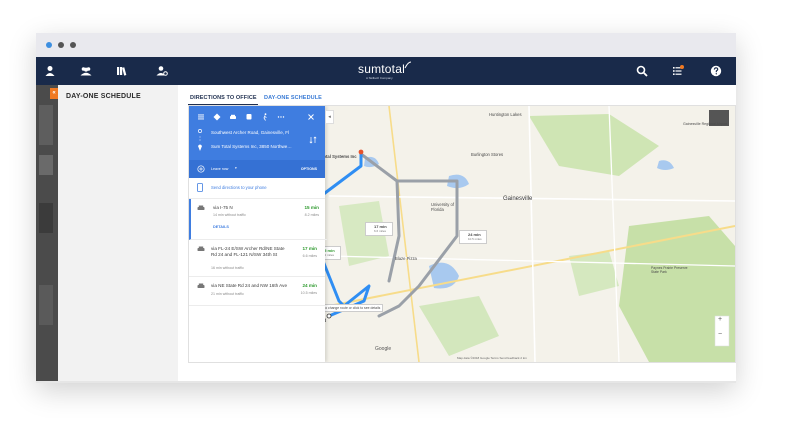 This screenshot has height=426, width=788. What do you see at coordinates (293, 98) in the screenshot?
I see `tab-day-one-schedule: DAY-ONE SCHEDULE` at bounding box center [293, 98].